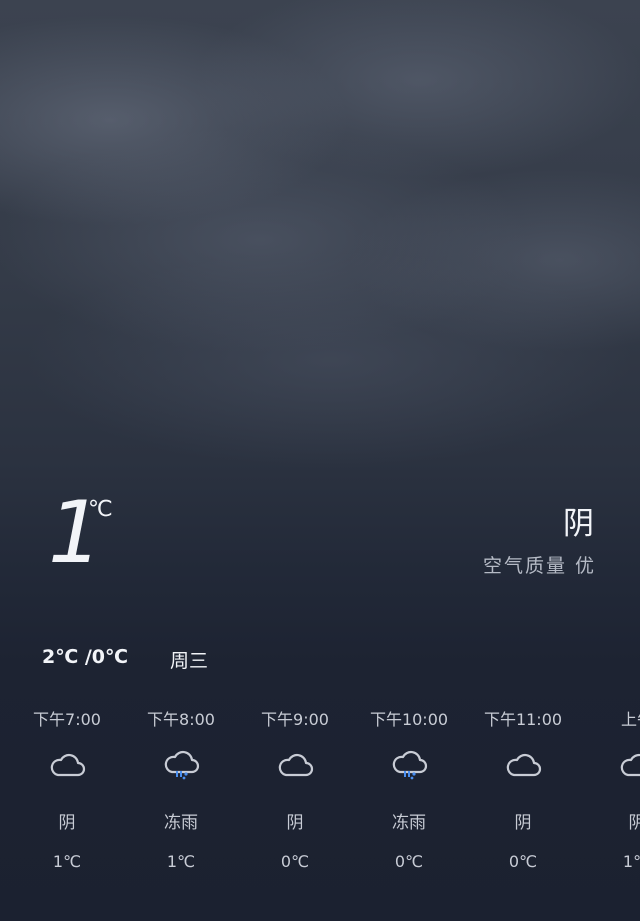 The height and width of the screenshot is (921, 640). I want to click on hourly-time: 下午11:00, so click(523, 719).